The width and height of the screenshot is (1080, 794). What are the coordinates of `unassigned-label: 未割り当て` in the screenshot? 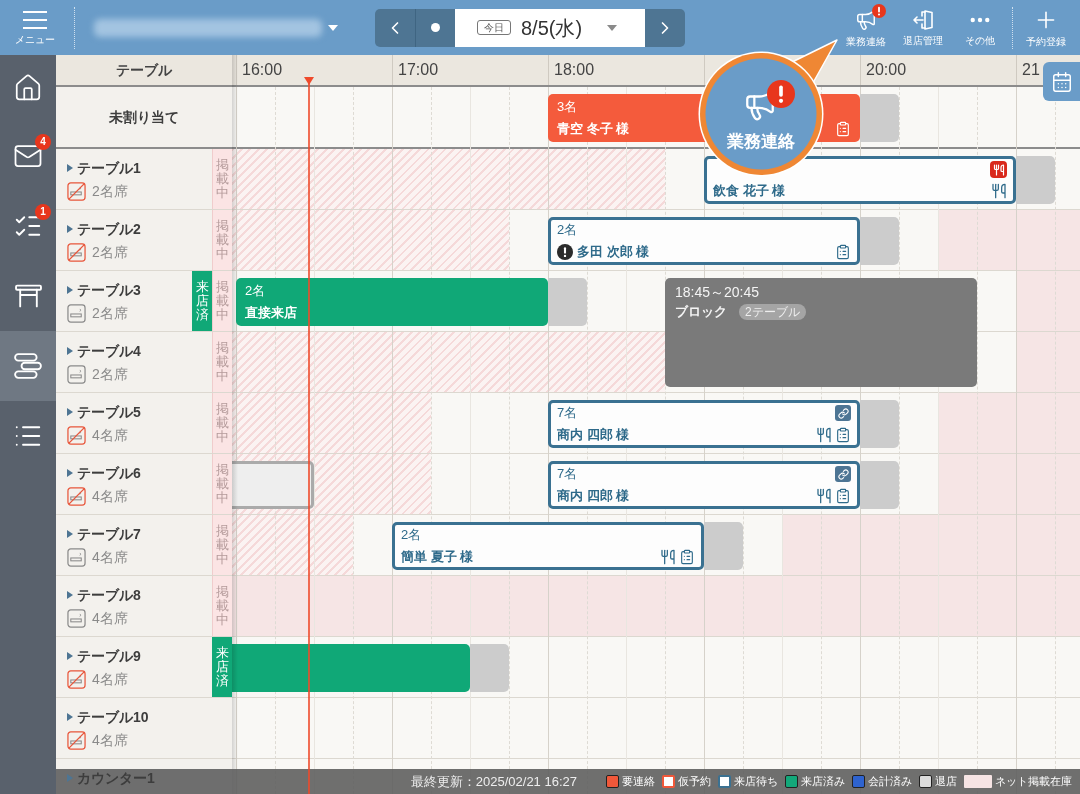 It's located at (144, 117).